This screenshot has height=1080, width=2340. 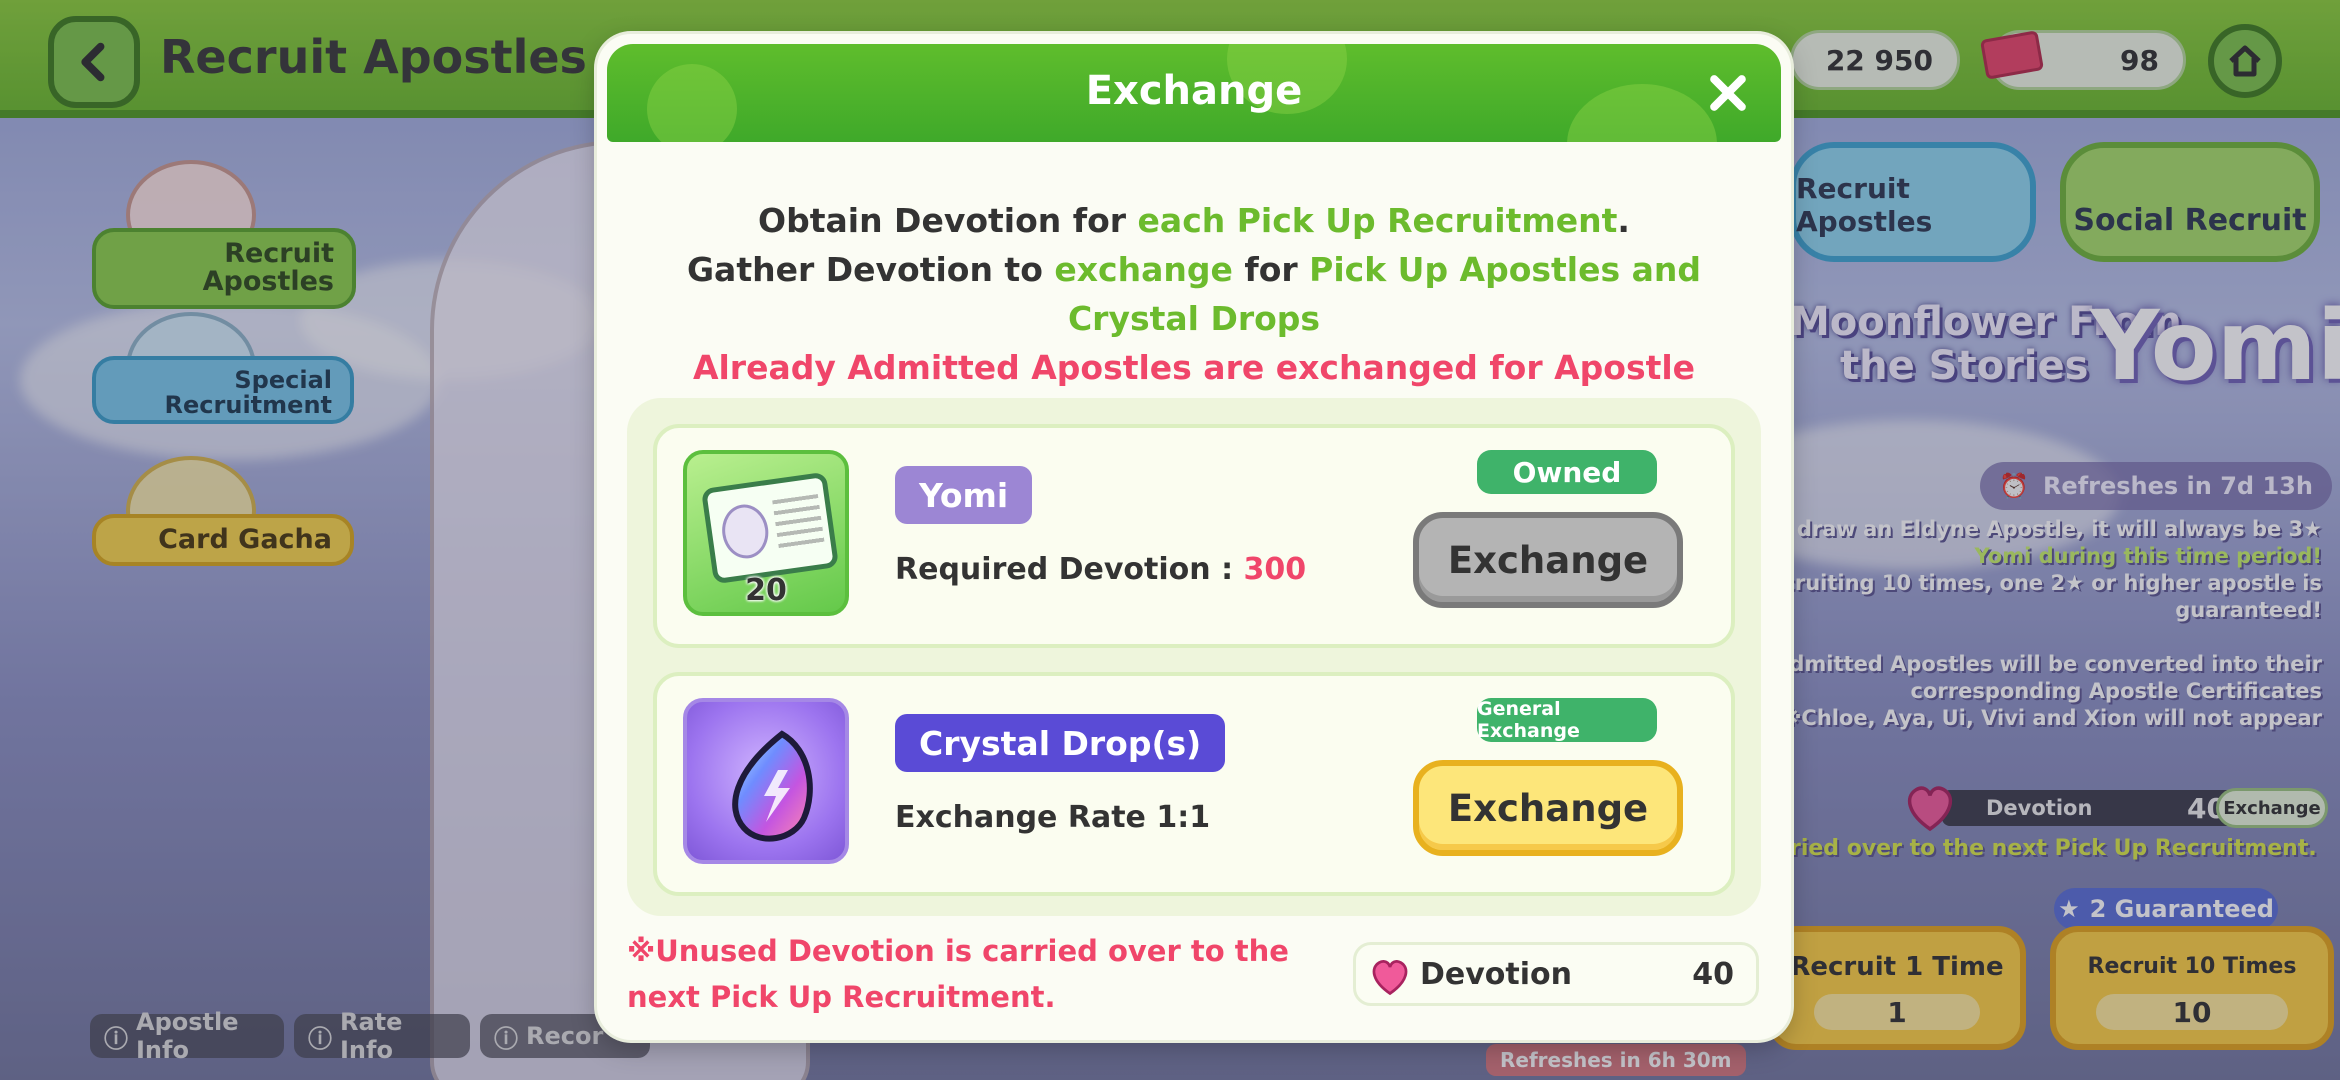 I want to click on owned-badge: Owned, so click(x=1567, y=472).